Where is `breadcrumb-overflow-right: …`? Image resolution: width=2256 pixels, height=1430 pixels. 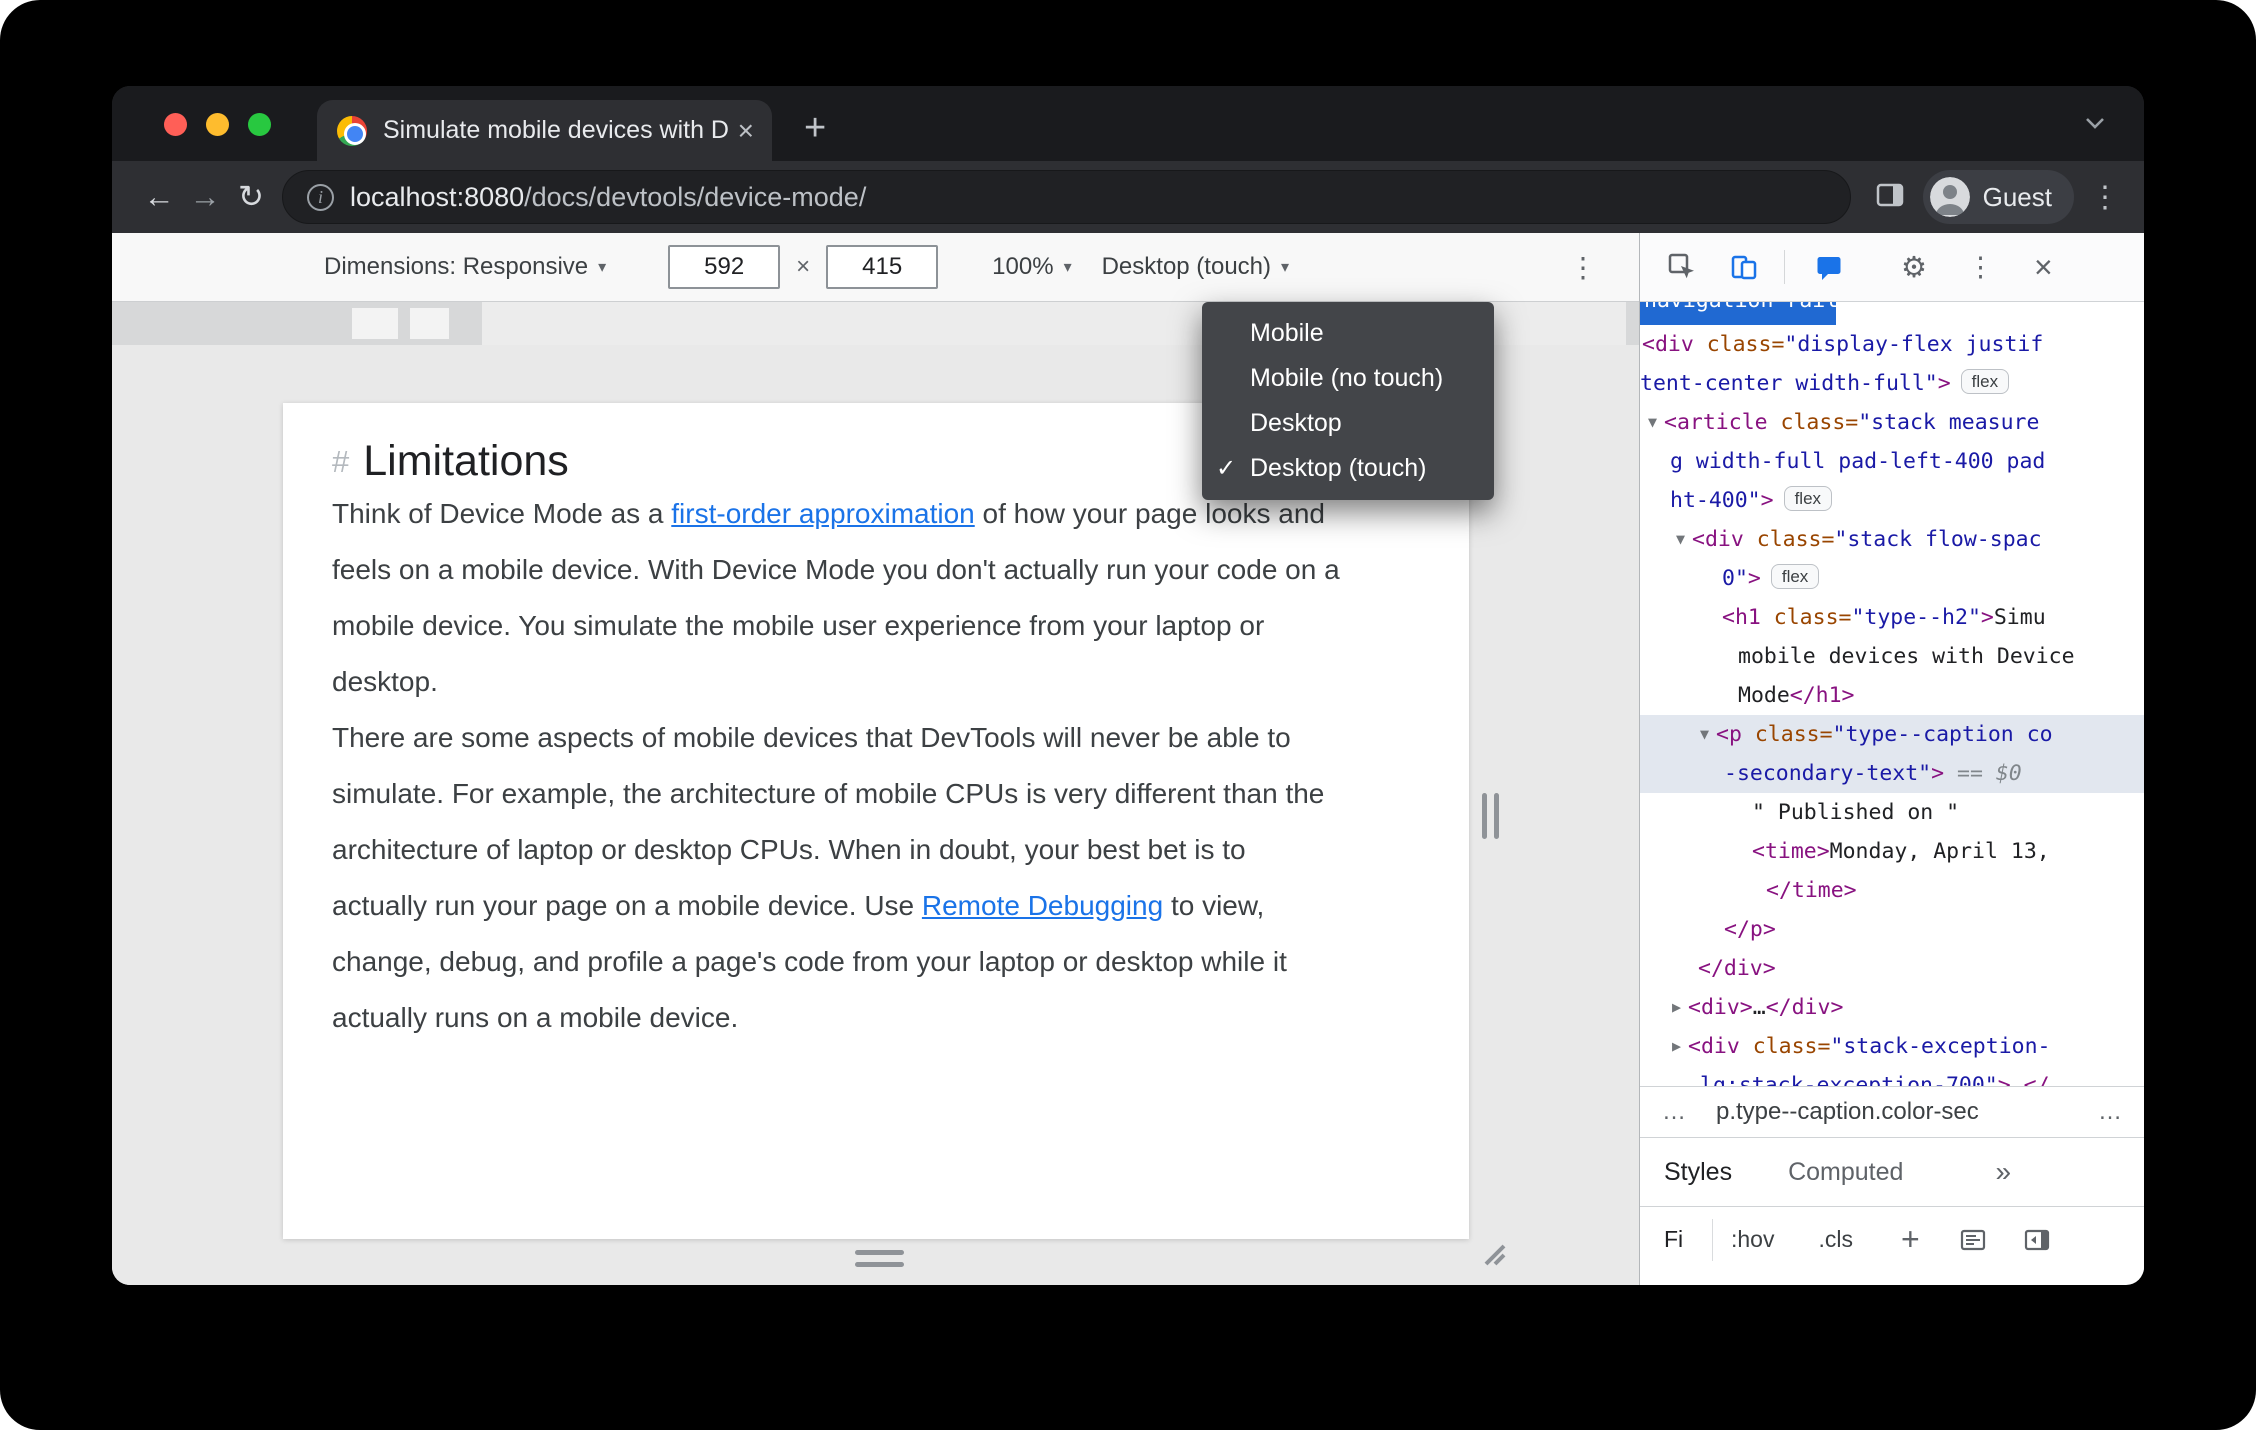
breadcrumb-overflow-right: … is located at coordinates (2110, 1112).